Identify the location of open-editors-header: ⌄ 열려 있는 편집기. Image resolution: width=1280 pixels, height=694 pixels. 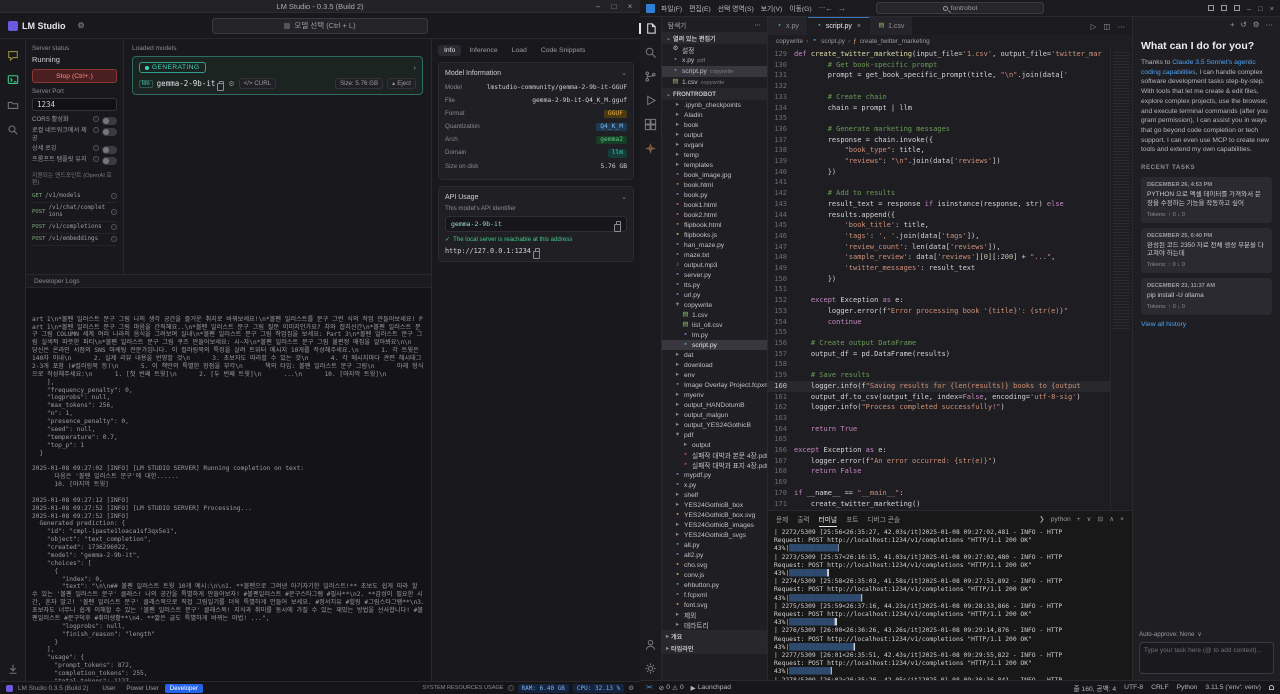
(714, 38).